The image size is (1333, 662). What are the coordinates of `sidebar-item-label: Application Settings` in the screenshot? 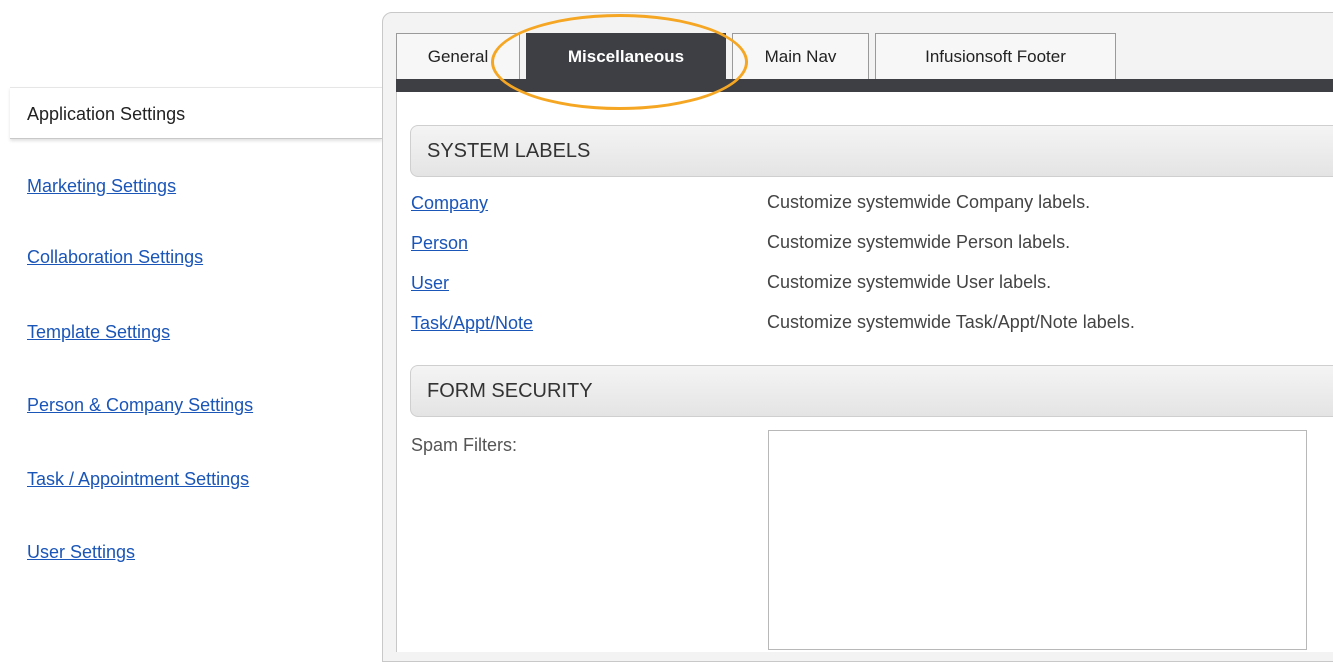 It's located at (106, 114).